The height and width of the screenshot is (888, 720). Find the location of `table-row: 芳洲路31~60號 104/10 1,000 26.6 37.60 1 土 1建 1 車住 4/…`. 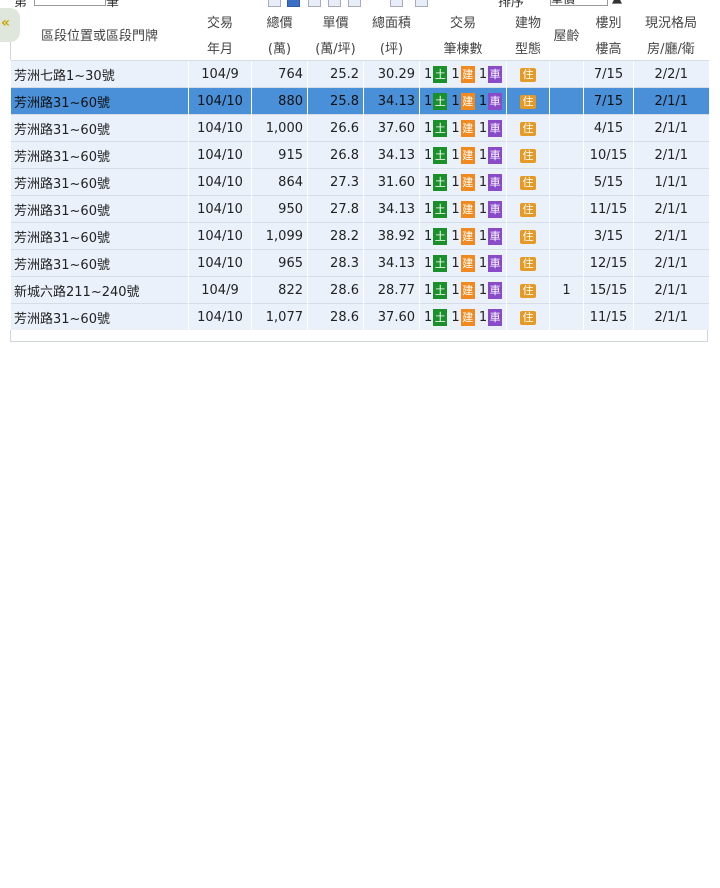

table-row: 芳洲路31~60號 104/10 1,000 26.6 37.60 1 土 1建 1 車住 4/… is located at coordinates (359, 128).